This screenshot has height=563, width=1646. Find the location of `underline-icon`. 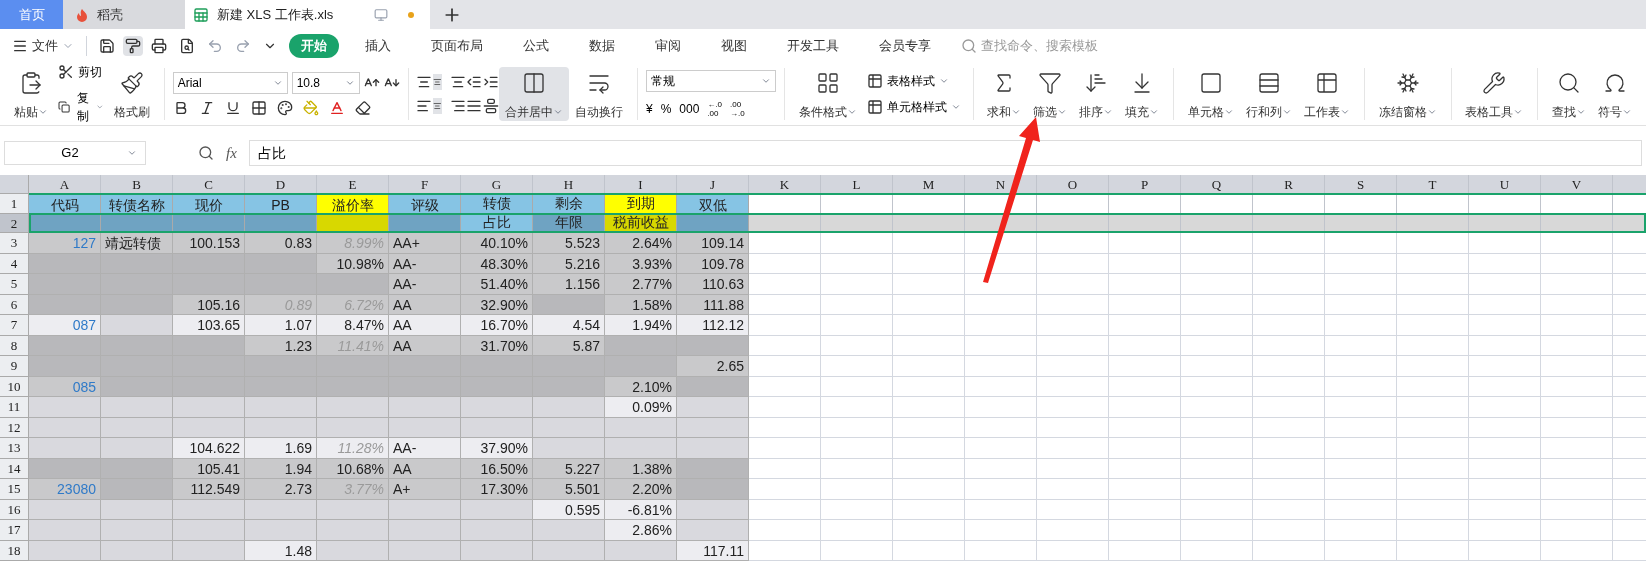

underline-icon is located at coordinates (232, 107).